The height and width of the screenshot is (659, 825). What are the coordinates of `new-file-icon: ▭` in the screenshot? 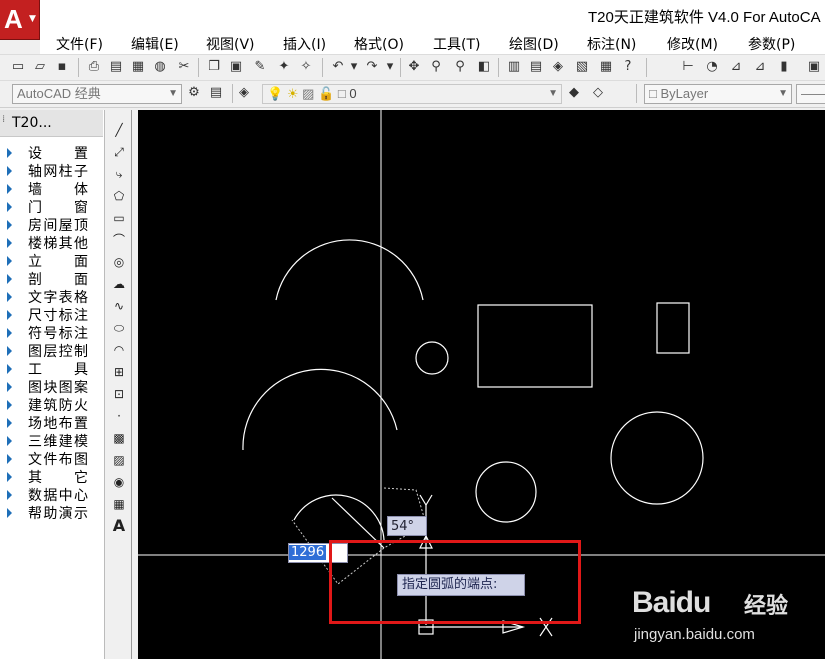 It's located at (18, 67).